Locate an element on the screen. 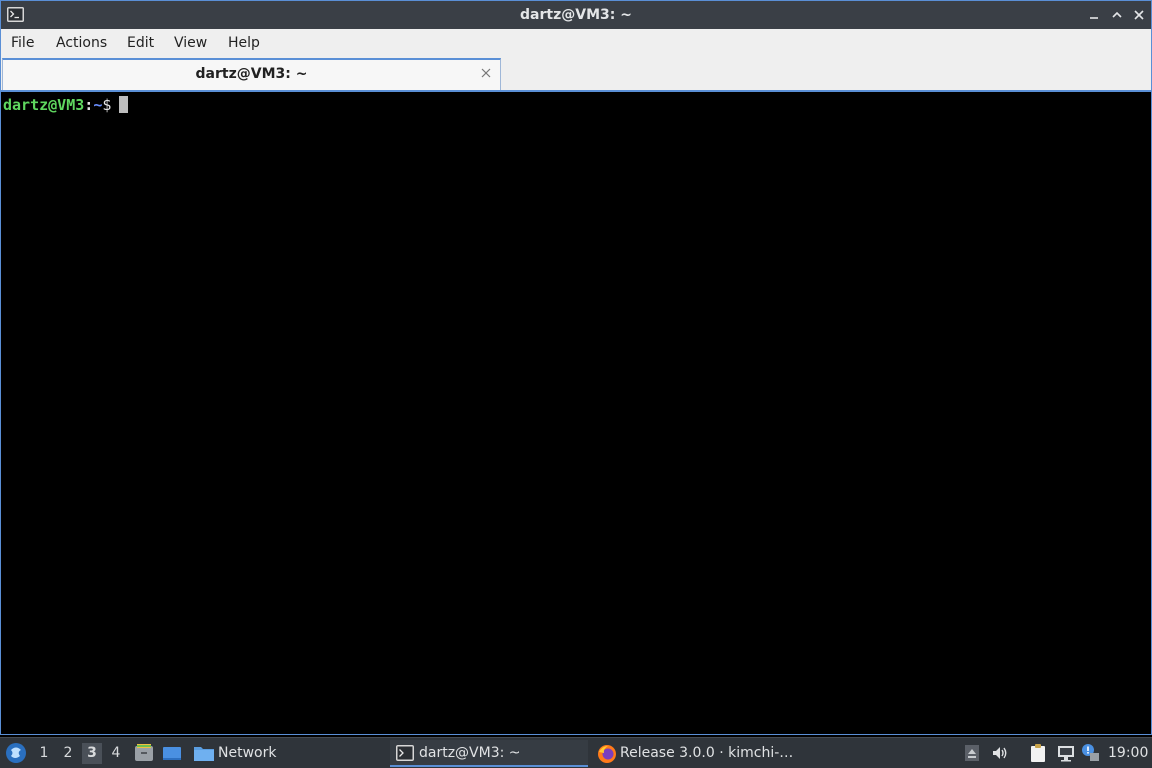  minimize-button is located at coordinates (1094, 15).